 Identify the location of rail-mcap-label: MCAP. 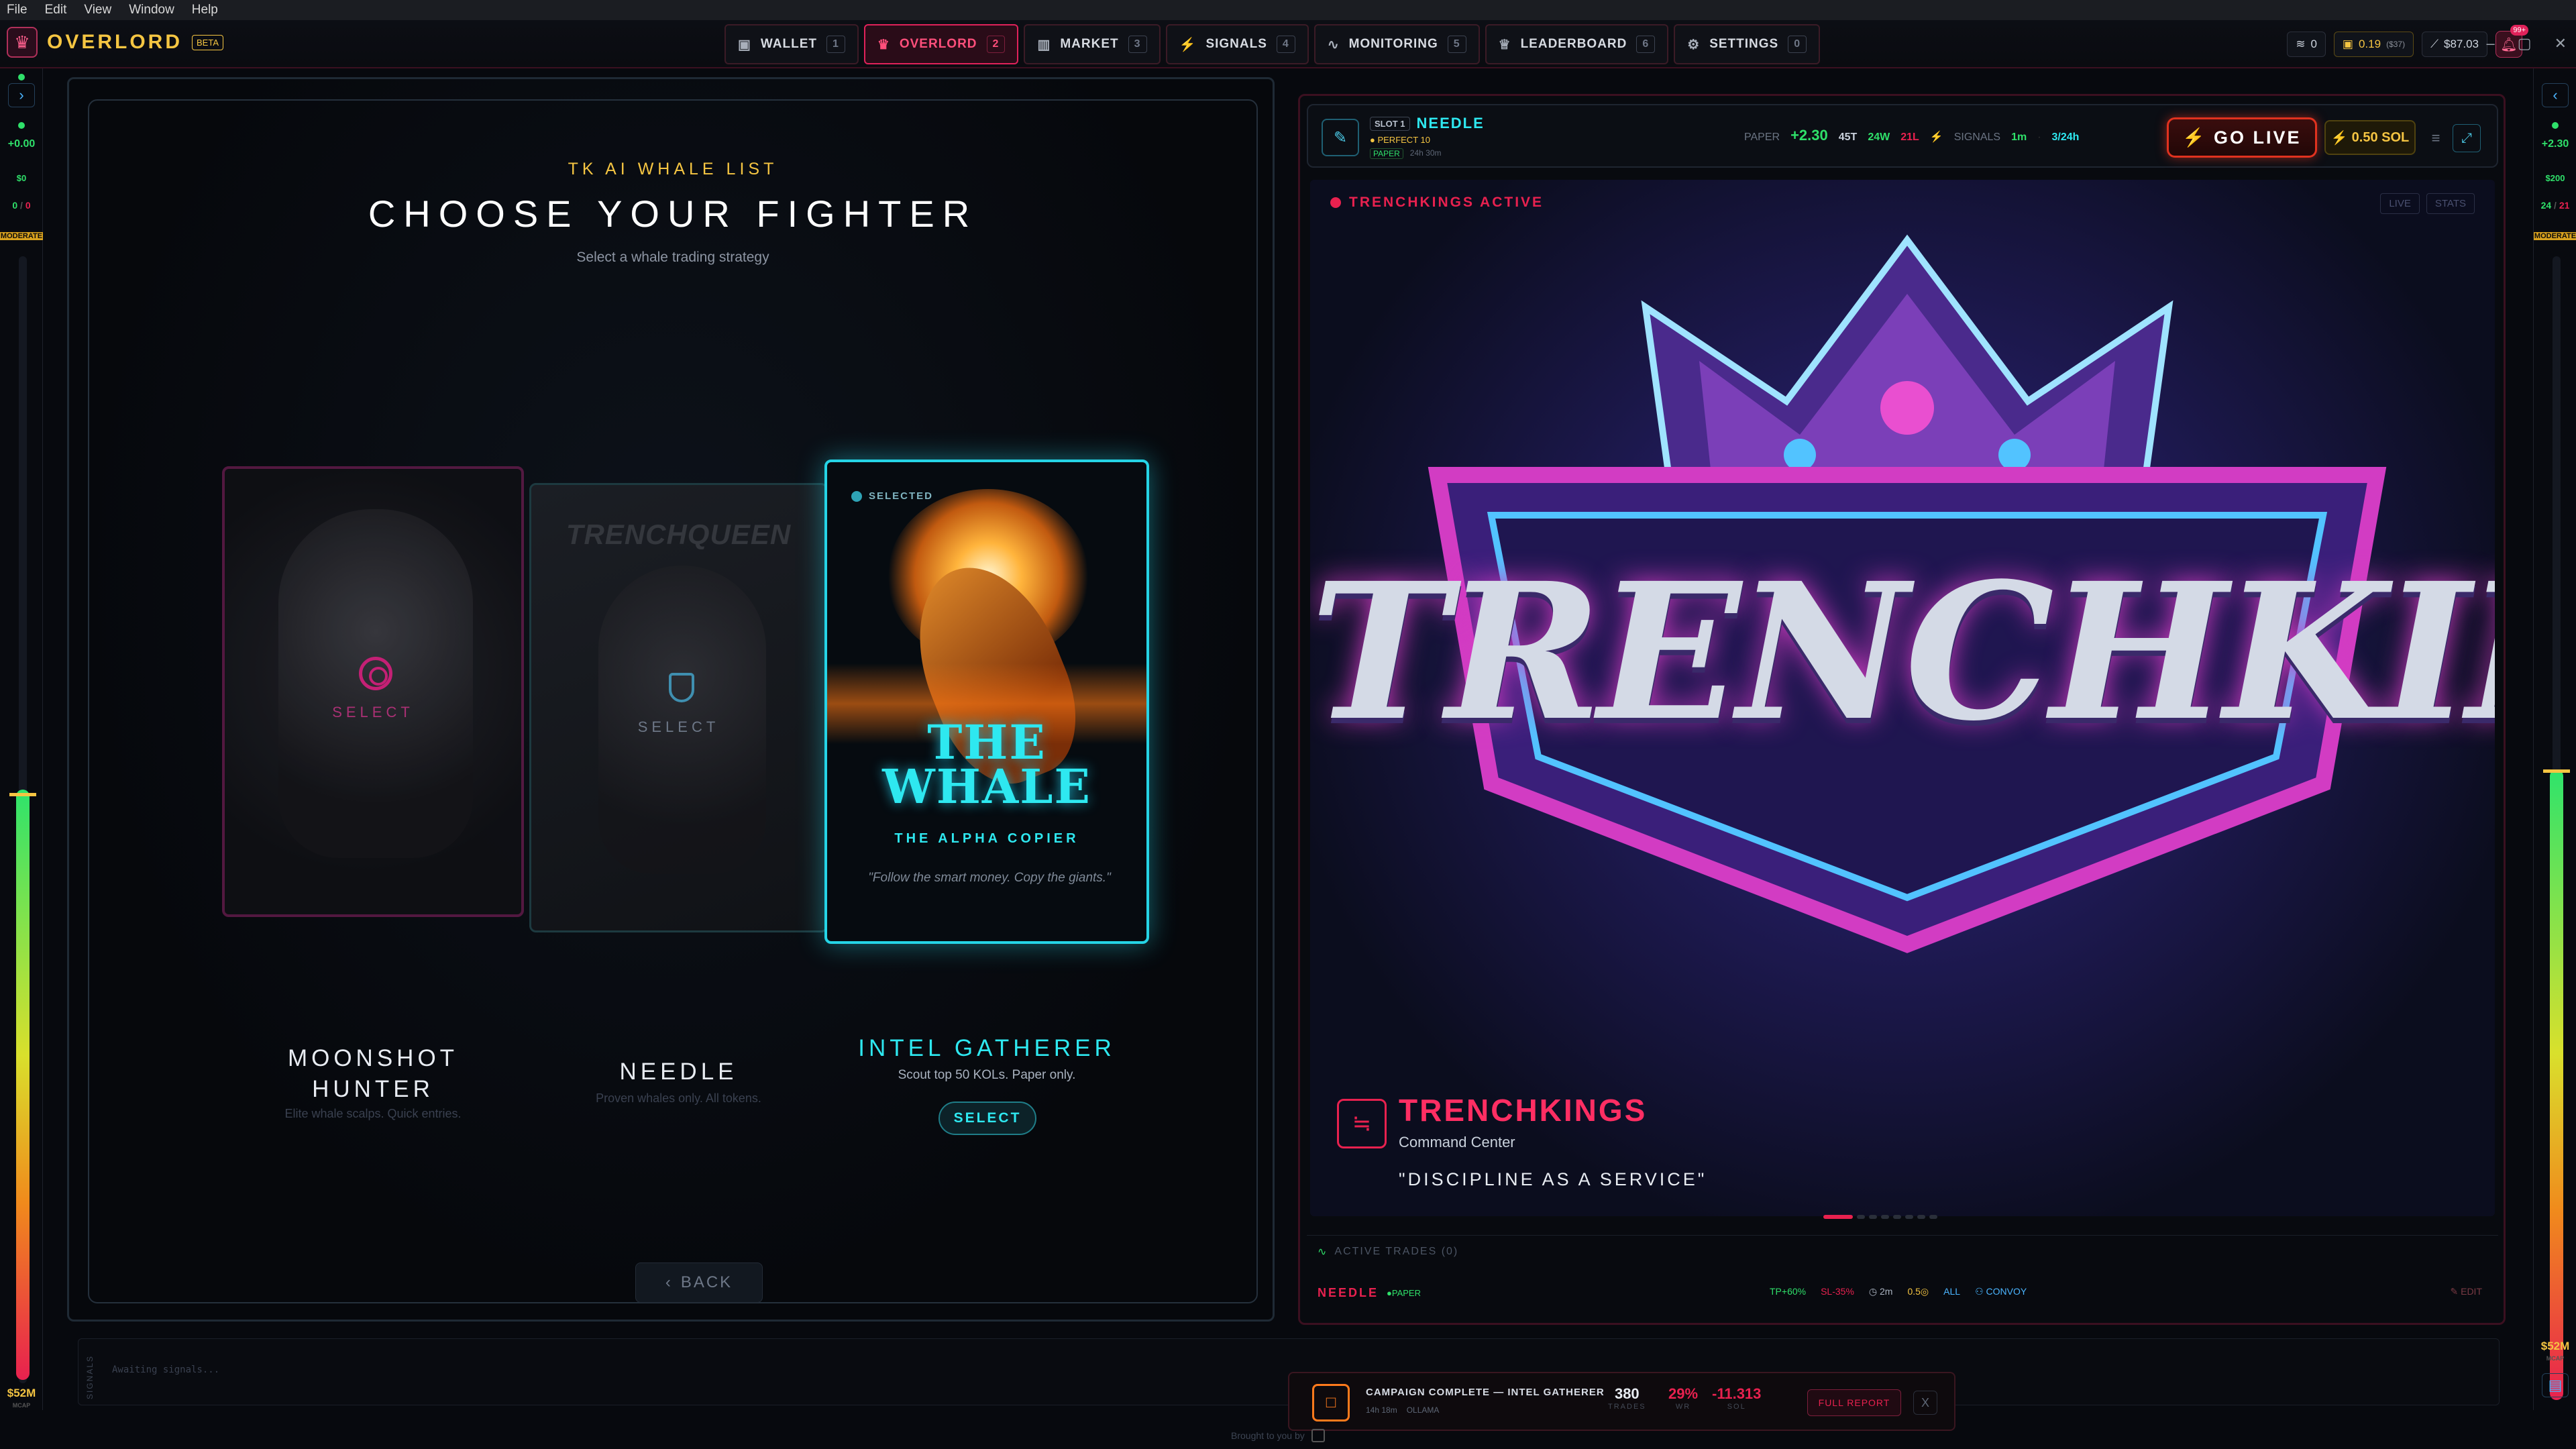
(2555, 1358).